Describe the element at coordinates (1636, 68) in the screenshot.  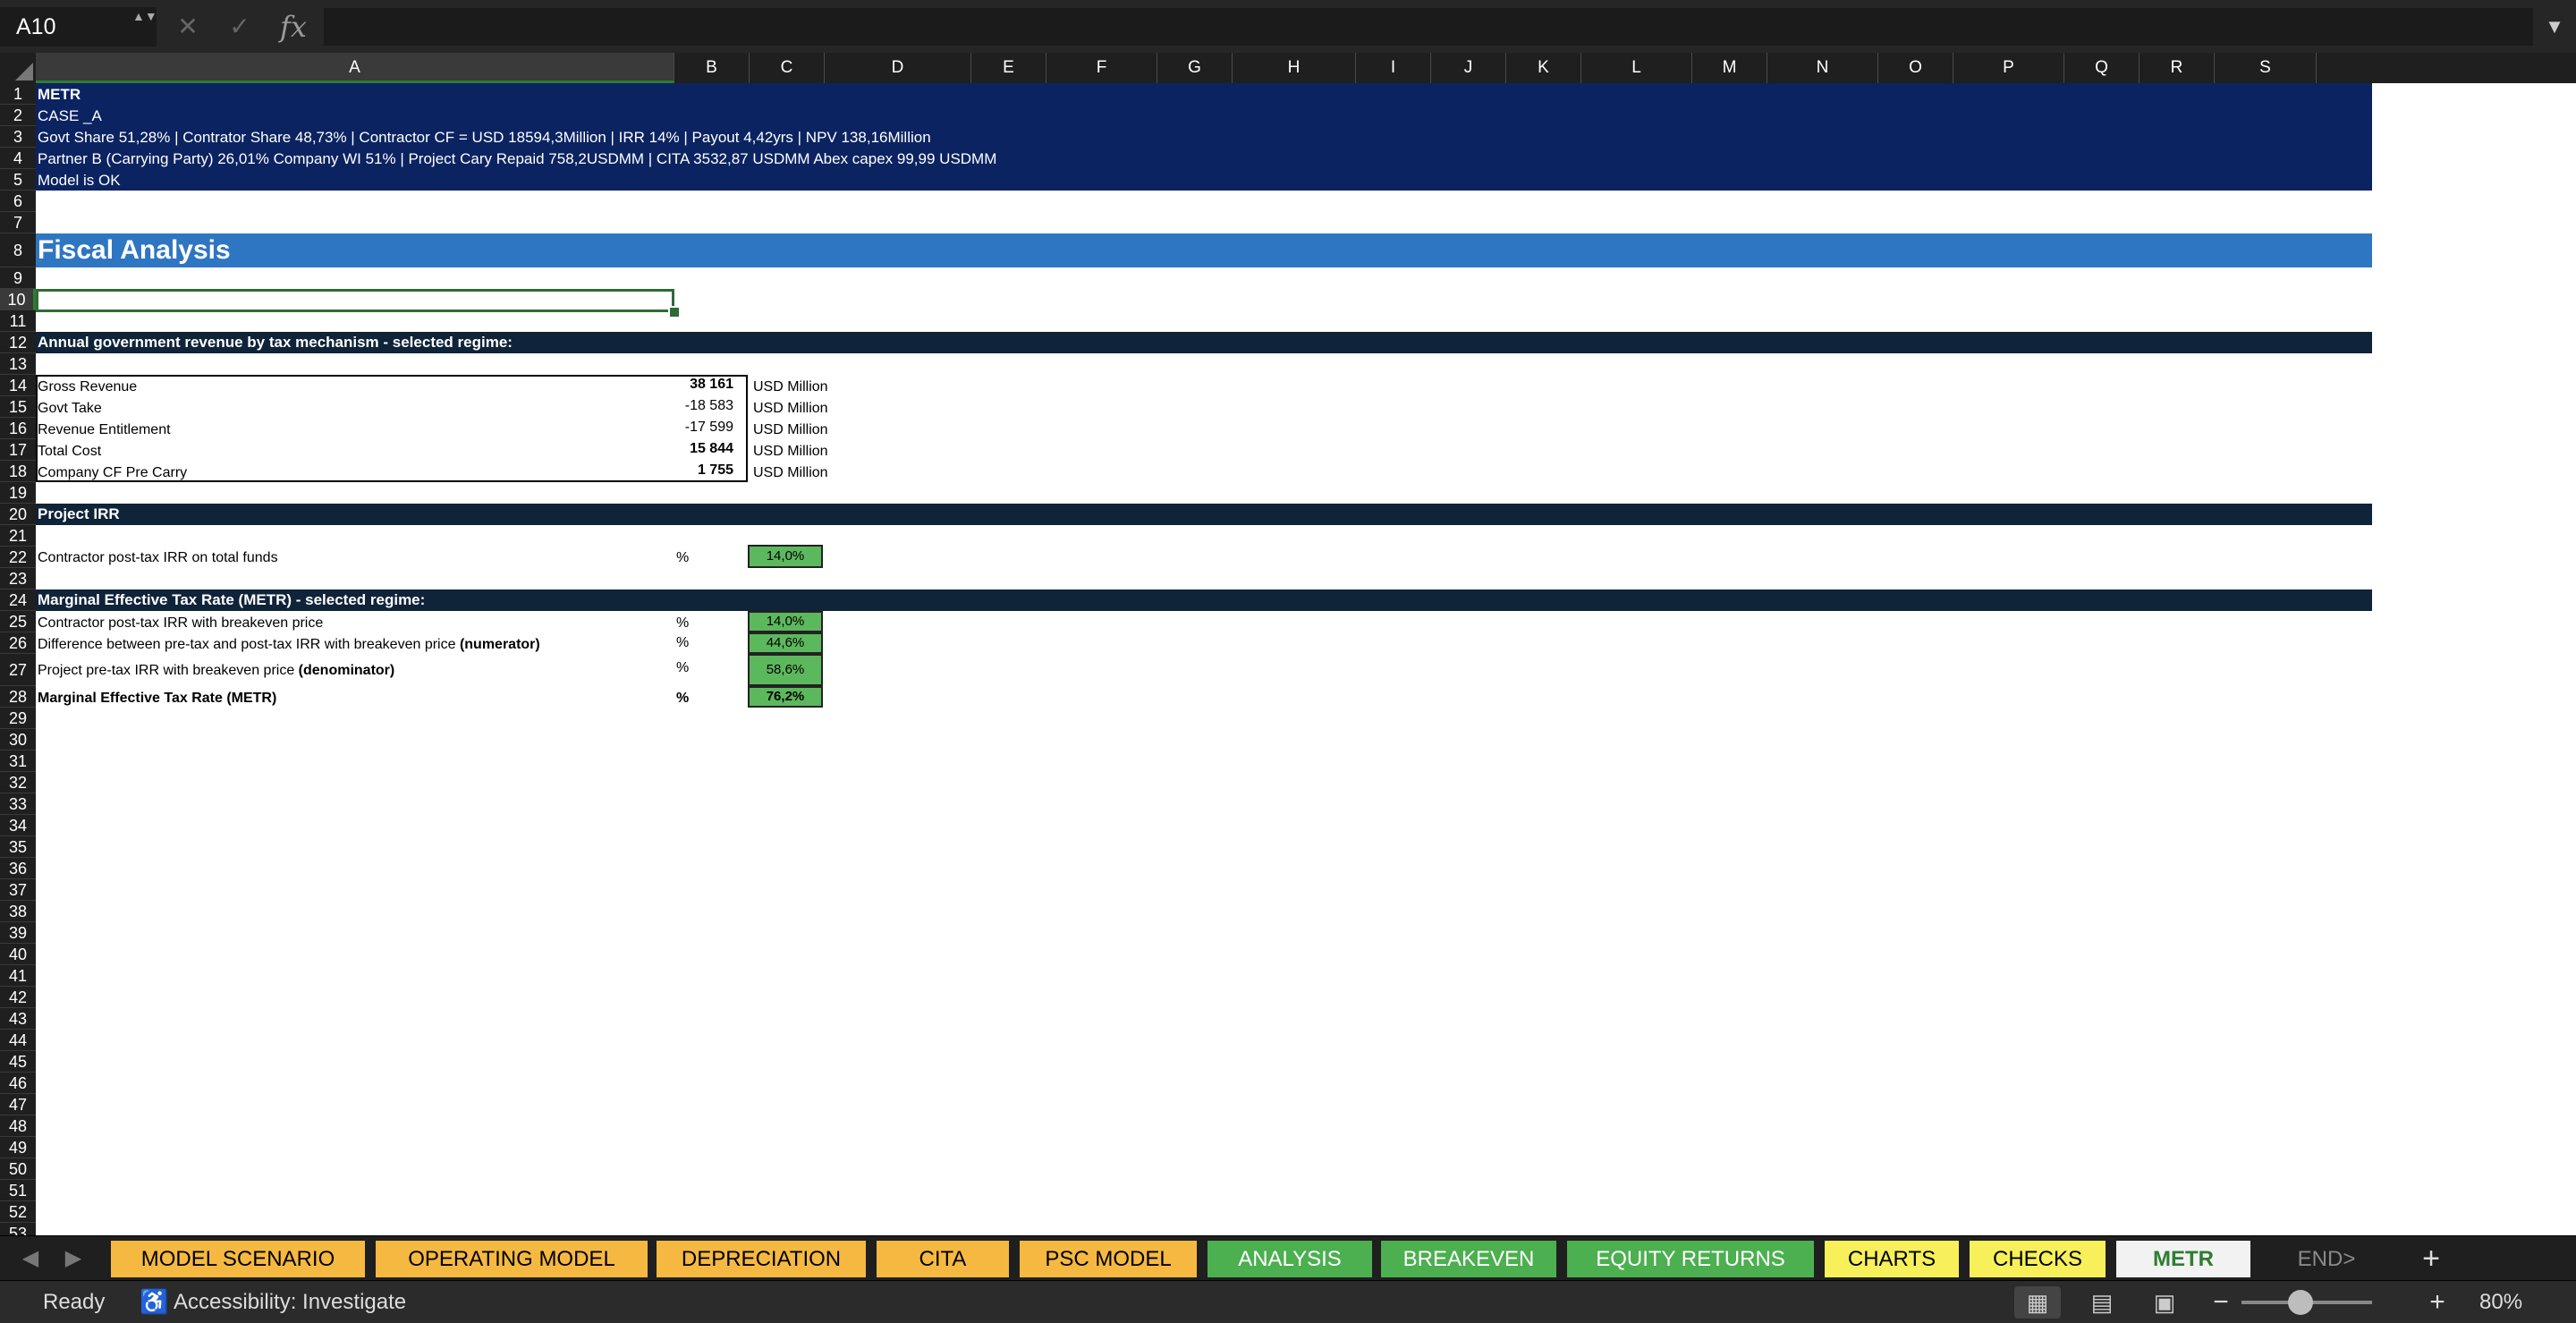
I see `column-header-l: L` at that location.